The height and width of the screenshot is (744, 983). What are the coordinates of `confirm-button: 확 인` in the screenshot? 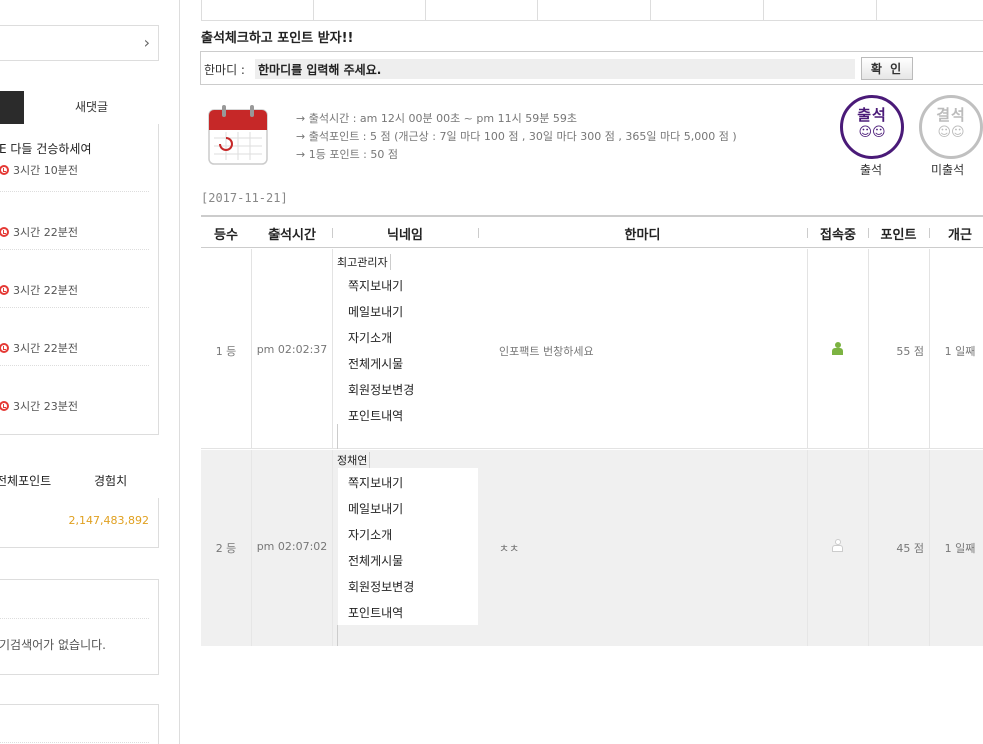 It's located at (887, 68).